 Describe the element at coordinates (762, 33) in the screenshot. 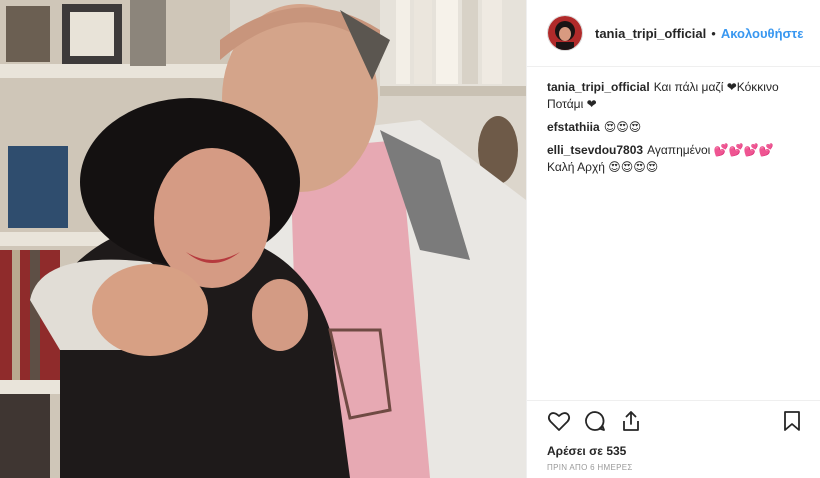

I see `follow-button: Ακολουθήστε` at that location.